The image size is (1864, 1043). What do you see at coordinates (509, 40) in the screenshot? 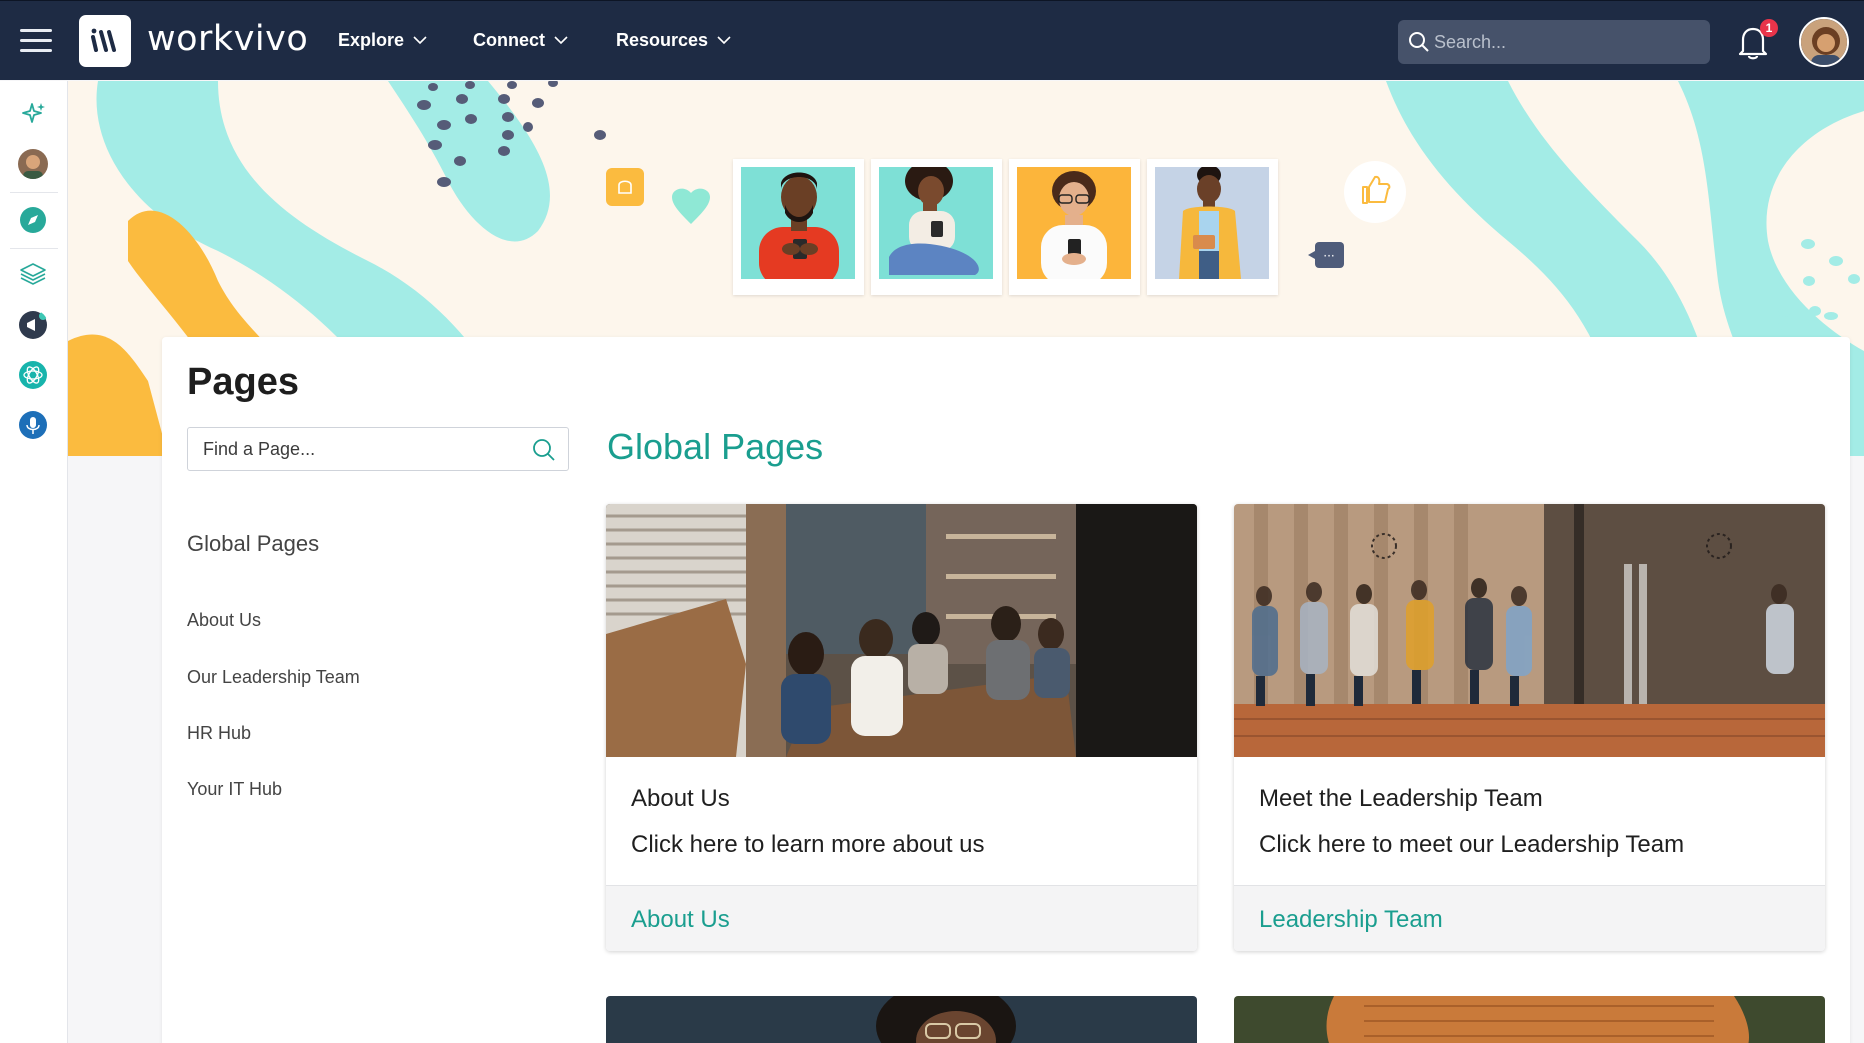
I see `nav-connect-label: Connect` at bounding box center [509, 40].